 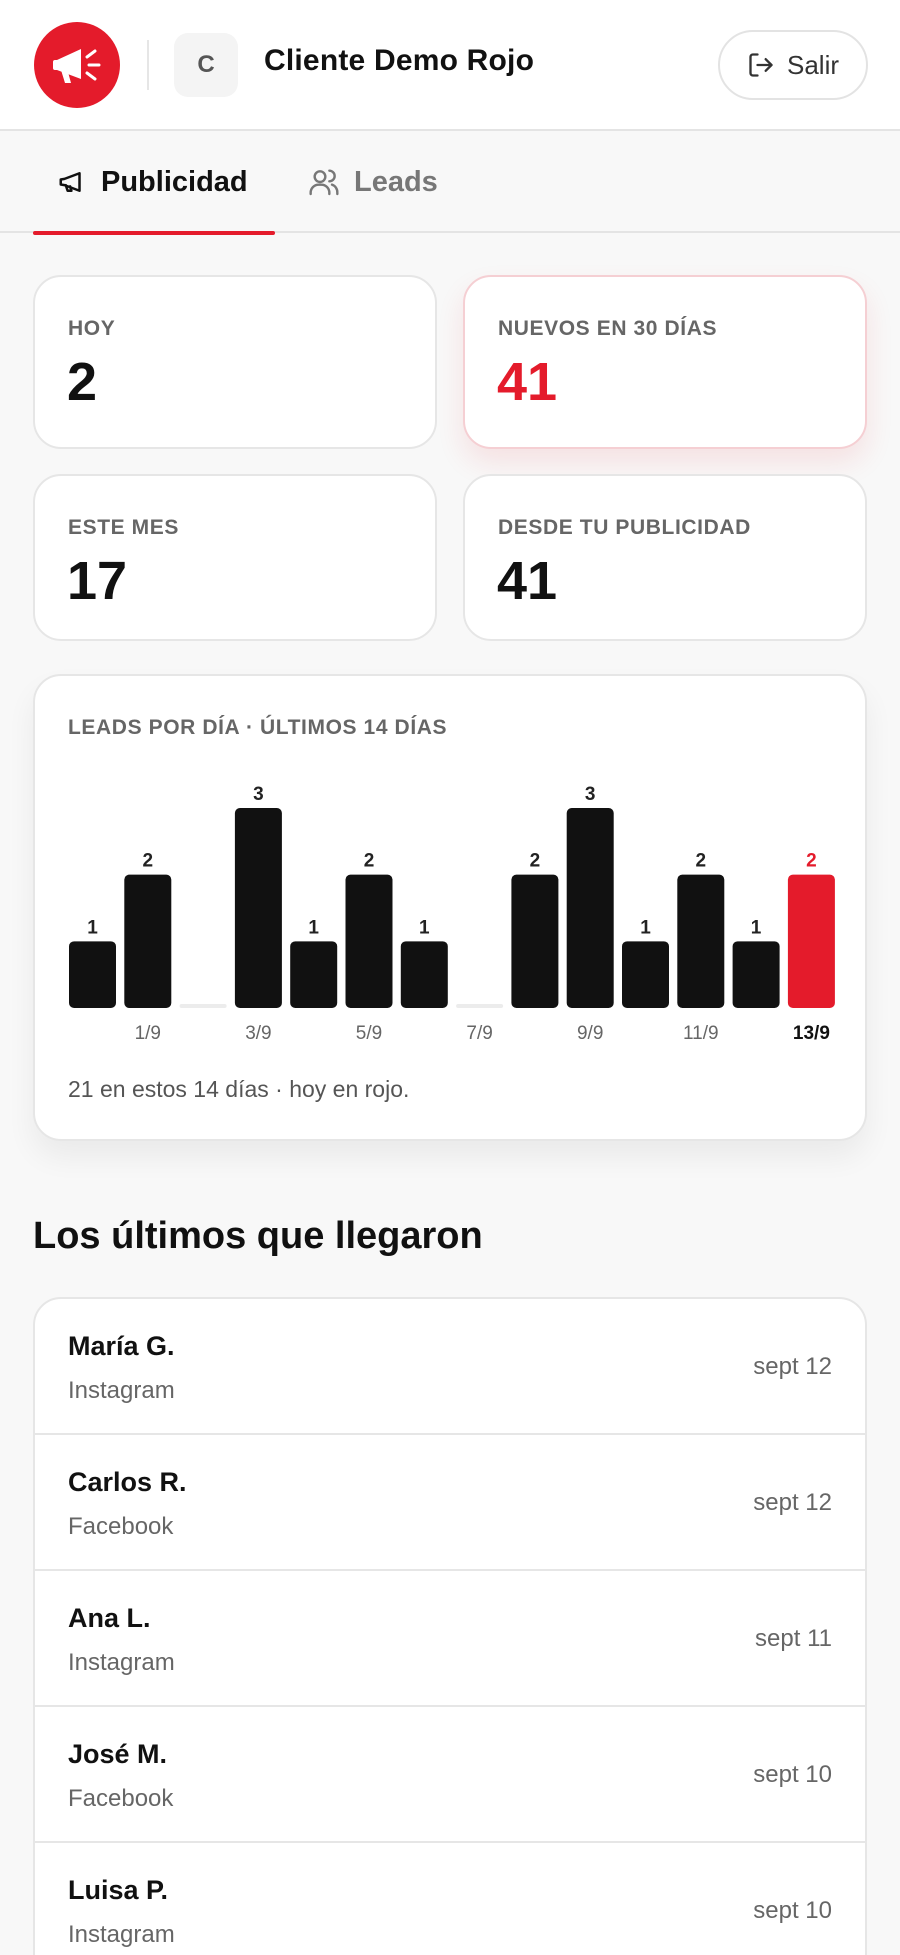 I want to click on chart-tick-label: 5/9, so click(x=369, y=1033).